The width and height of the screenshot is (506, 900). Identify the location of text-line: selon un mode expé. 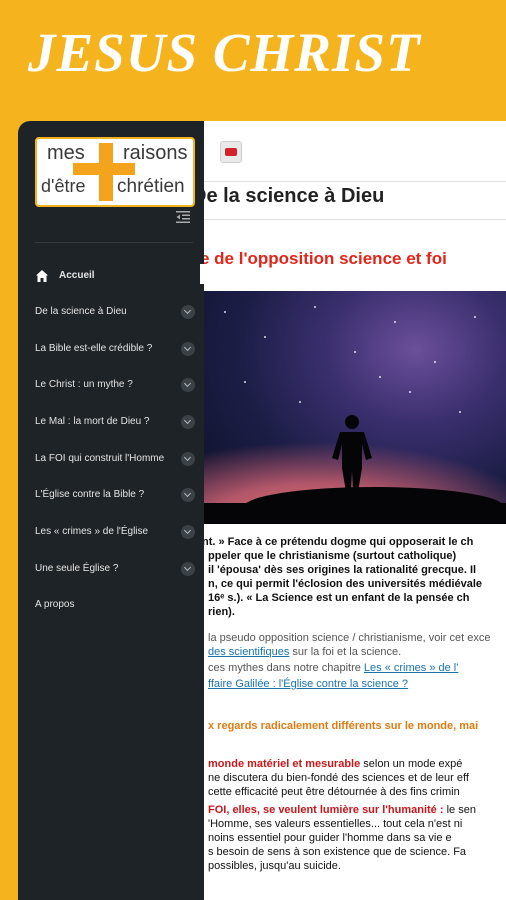
(413, 764).